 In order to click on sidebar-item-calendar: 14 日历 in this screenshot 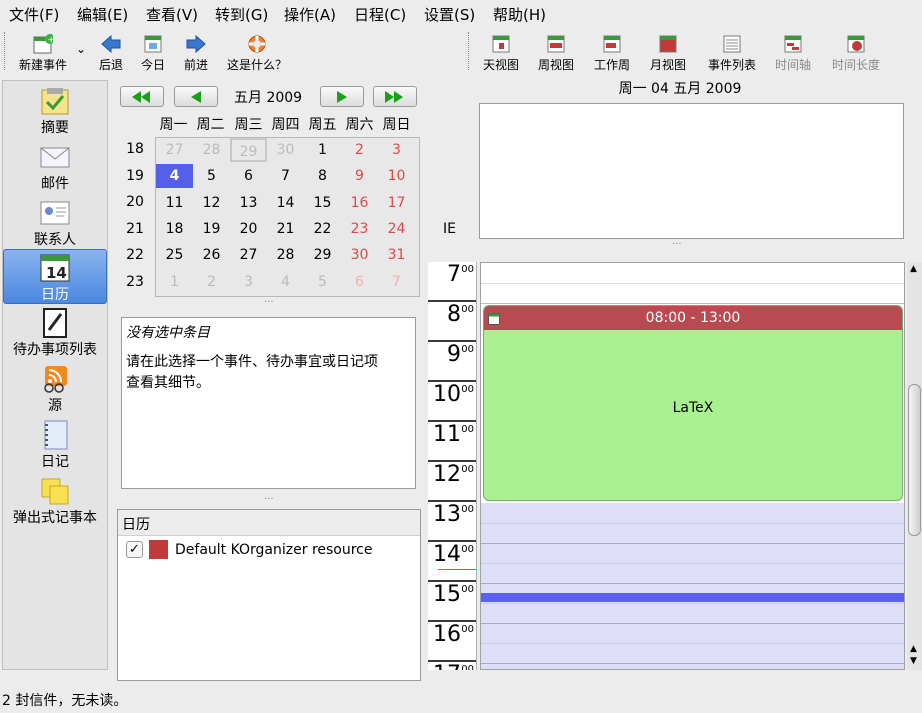, I will do `click(55, 276)`.